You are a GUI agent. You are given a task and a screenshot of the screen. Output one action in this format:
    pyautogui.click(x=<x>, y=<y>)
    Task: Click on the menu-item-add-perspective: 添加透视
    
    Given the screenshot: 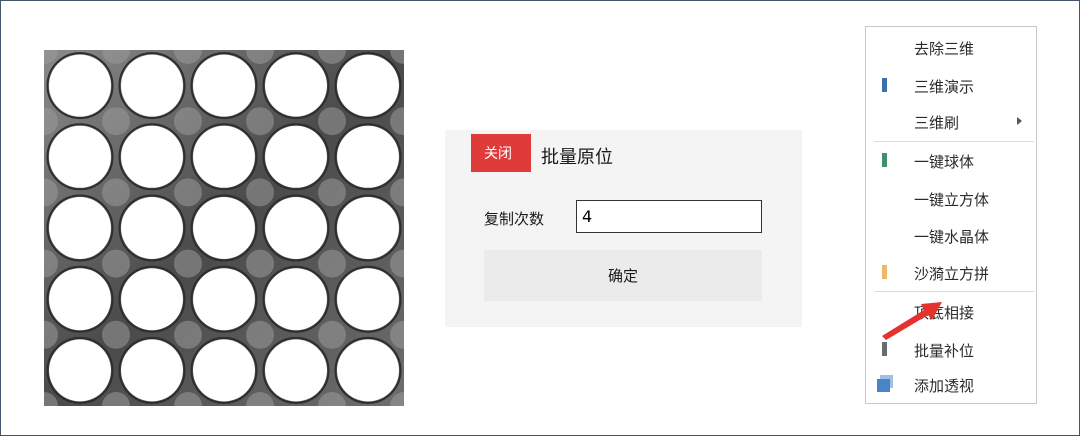 What is the action you would take?
    pyautogui.click(x=951, y=384)
    